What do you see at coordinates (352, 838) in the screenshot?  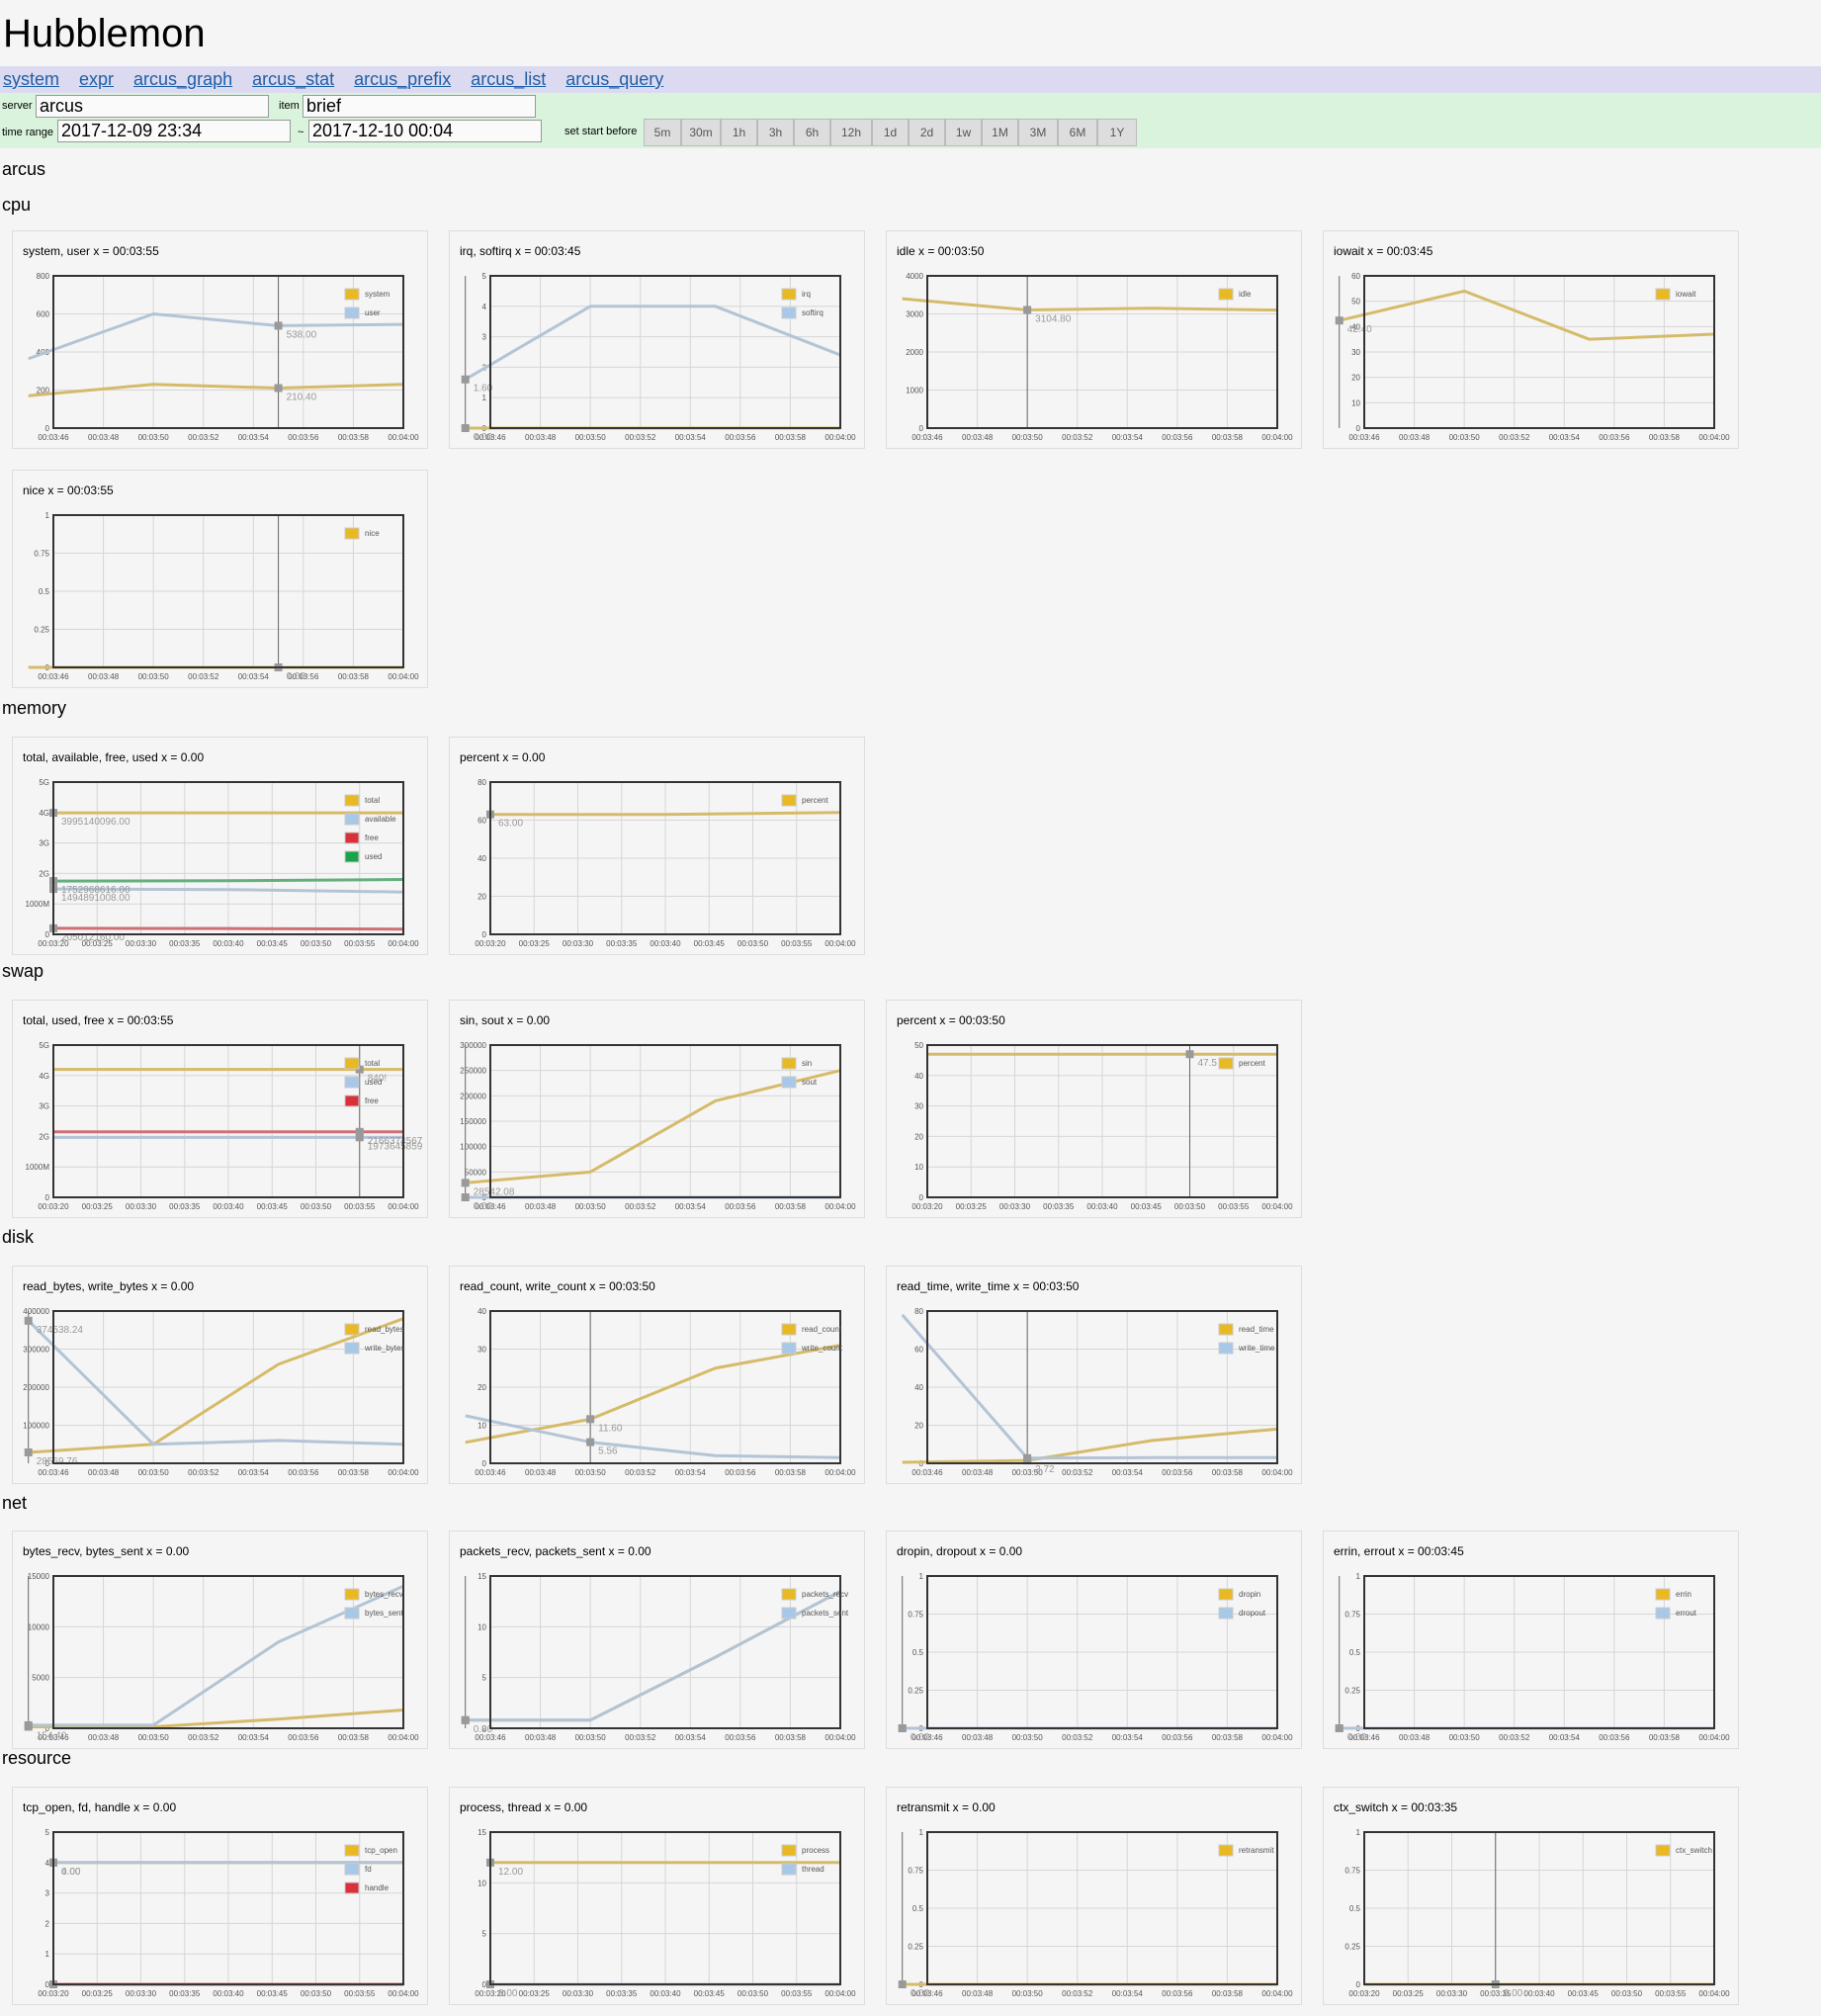 I see `legend-swatch-free` at bounding box center [352, 838].